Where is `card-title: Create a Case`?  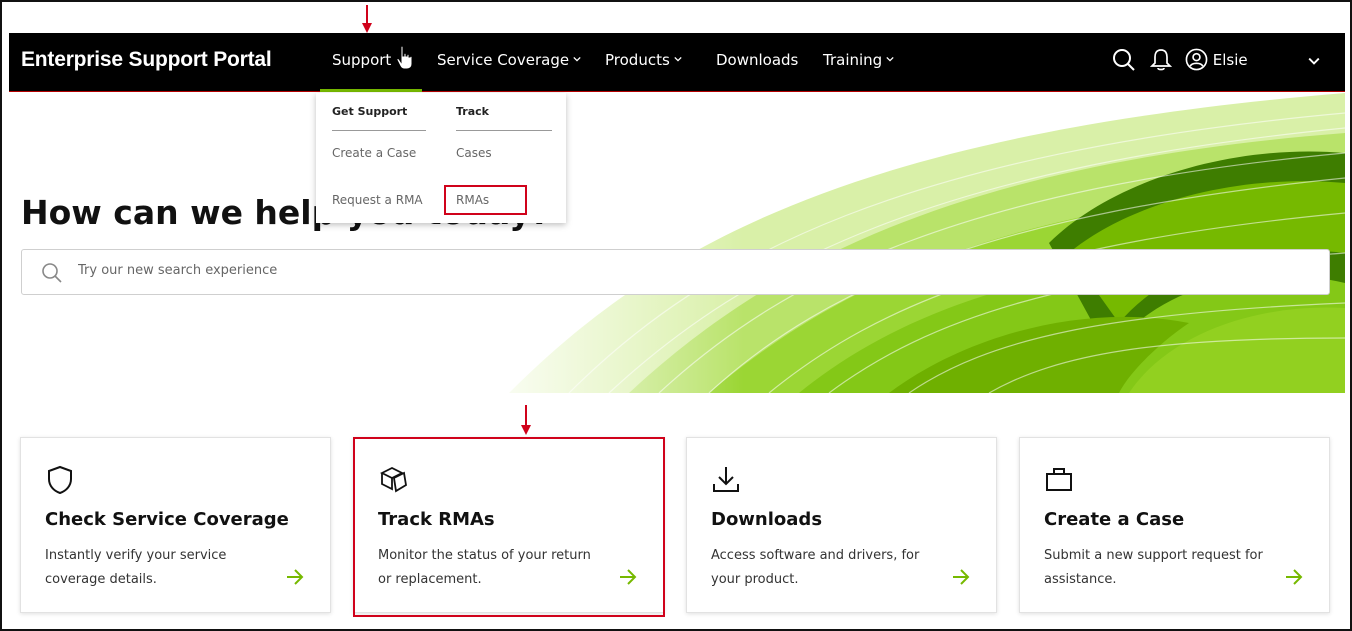
card-title: Create a Case is located at coordinates (1114, 519).